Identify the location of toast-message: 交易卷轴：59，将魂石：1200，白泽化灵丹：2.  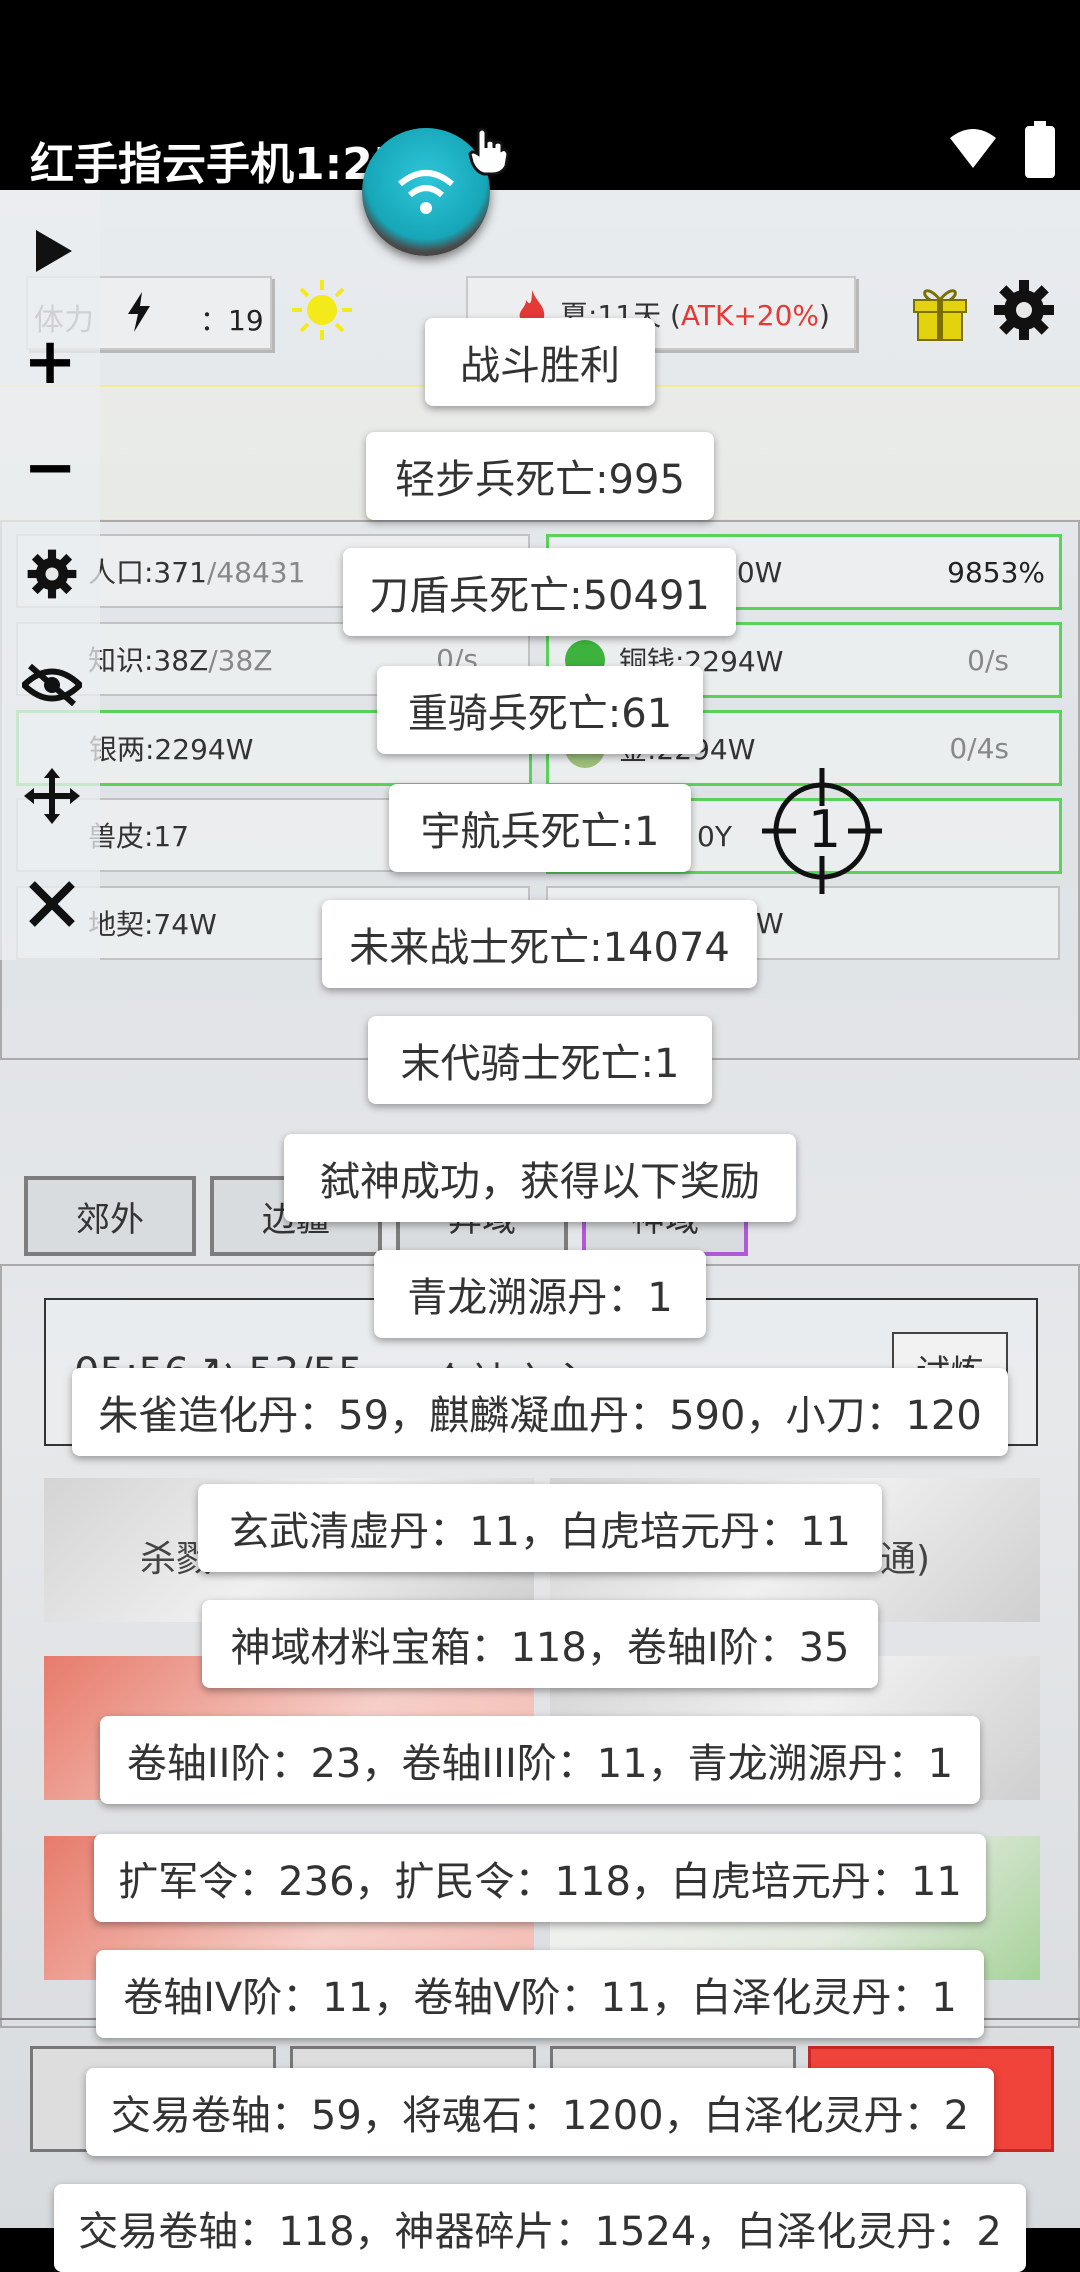
(540, 2112).